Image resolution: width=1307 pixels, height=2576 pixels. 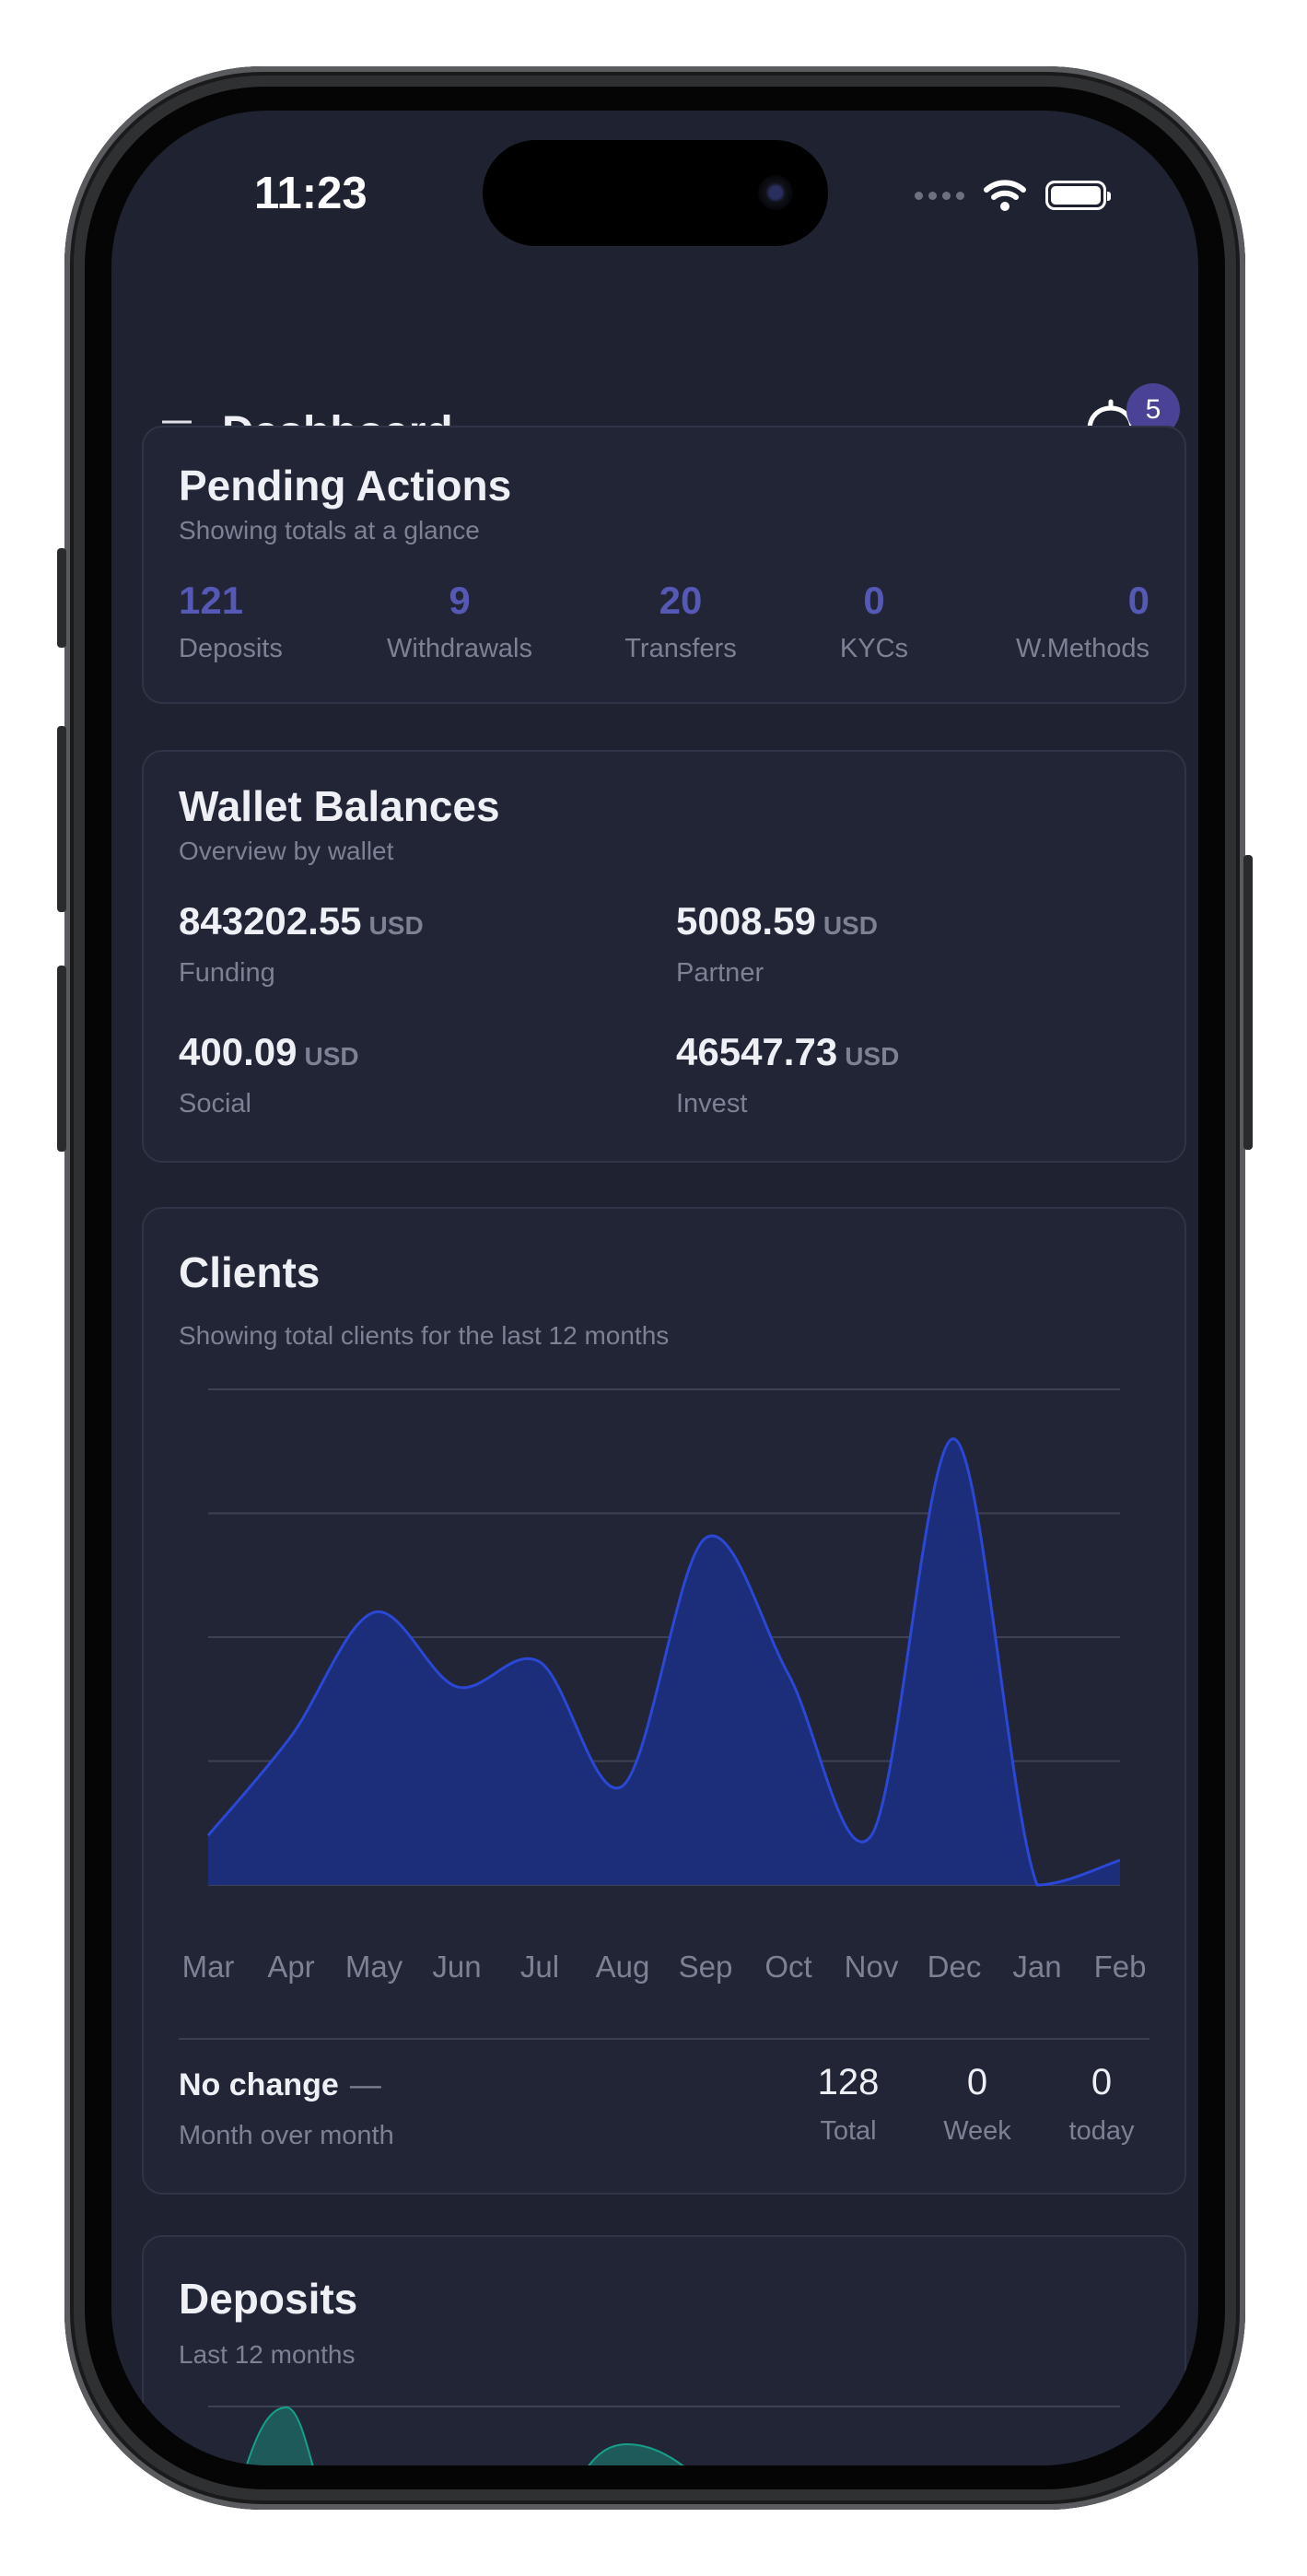 I want to click on x-tick-label: Jul, so click(x=539, y=1967).